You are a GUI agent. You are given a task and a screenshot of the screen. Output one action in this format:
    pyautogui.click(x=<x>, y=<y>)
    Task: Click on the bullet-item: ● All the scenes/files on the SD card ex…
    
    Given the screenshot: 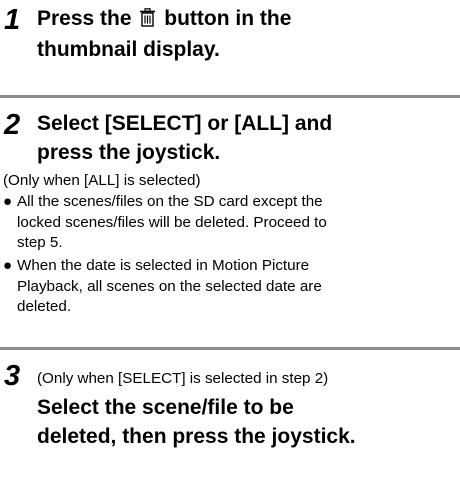 What is the action you would take?
    pyautogui.click(x=165, y=222)
    